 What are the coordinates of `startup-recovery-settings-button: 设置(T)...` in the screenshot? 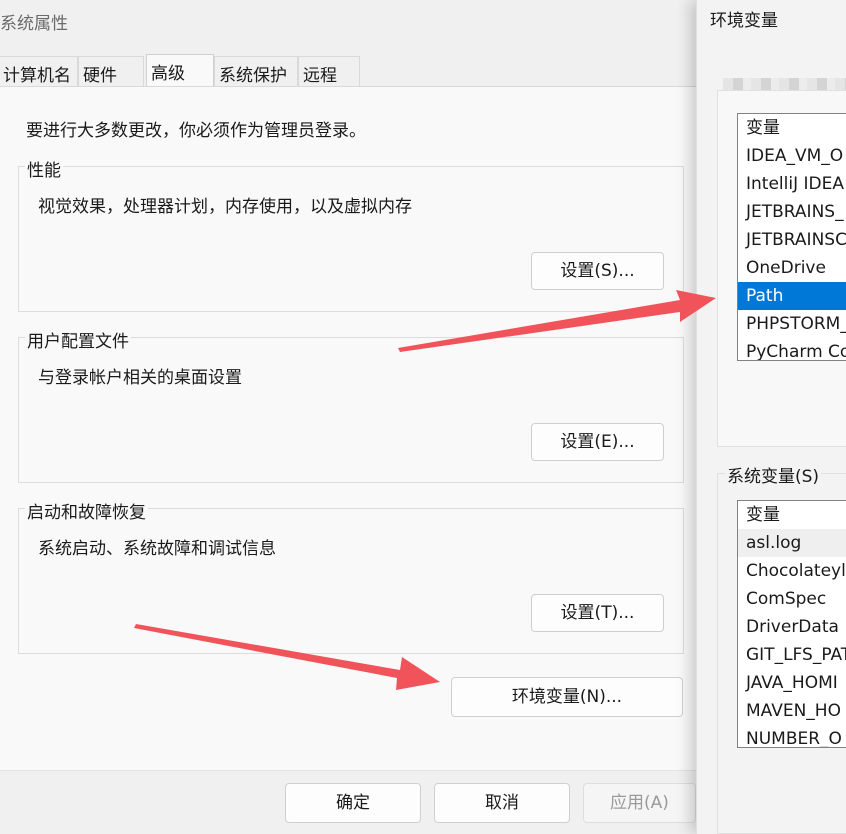 It's located at (597, 613).